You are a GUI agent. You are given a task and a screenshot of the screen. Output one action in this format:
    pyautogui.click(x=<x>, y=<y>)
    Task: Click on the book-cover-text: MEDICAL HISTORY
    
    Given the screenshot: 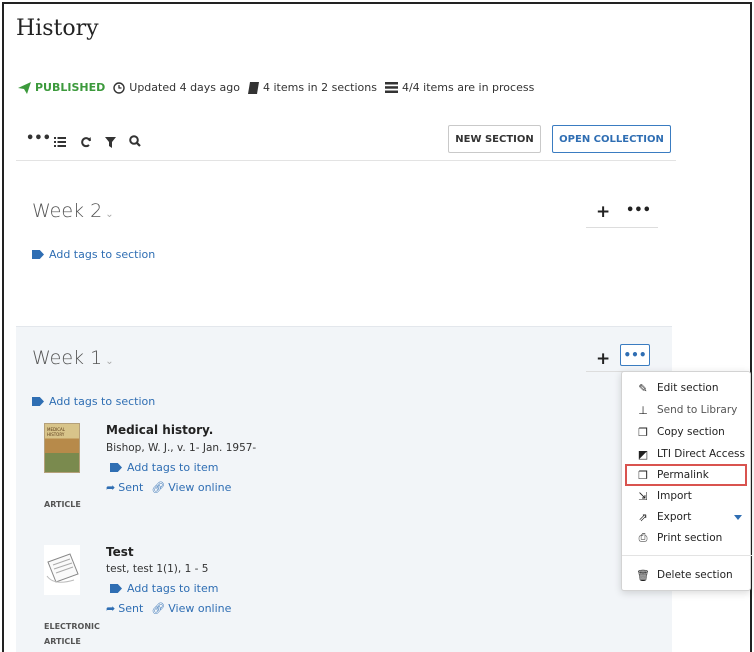 What is the action you would take?
    pyautogui.click(x=56, y=432)
    